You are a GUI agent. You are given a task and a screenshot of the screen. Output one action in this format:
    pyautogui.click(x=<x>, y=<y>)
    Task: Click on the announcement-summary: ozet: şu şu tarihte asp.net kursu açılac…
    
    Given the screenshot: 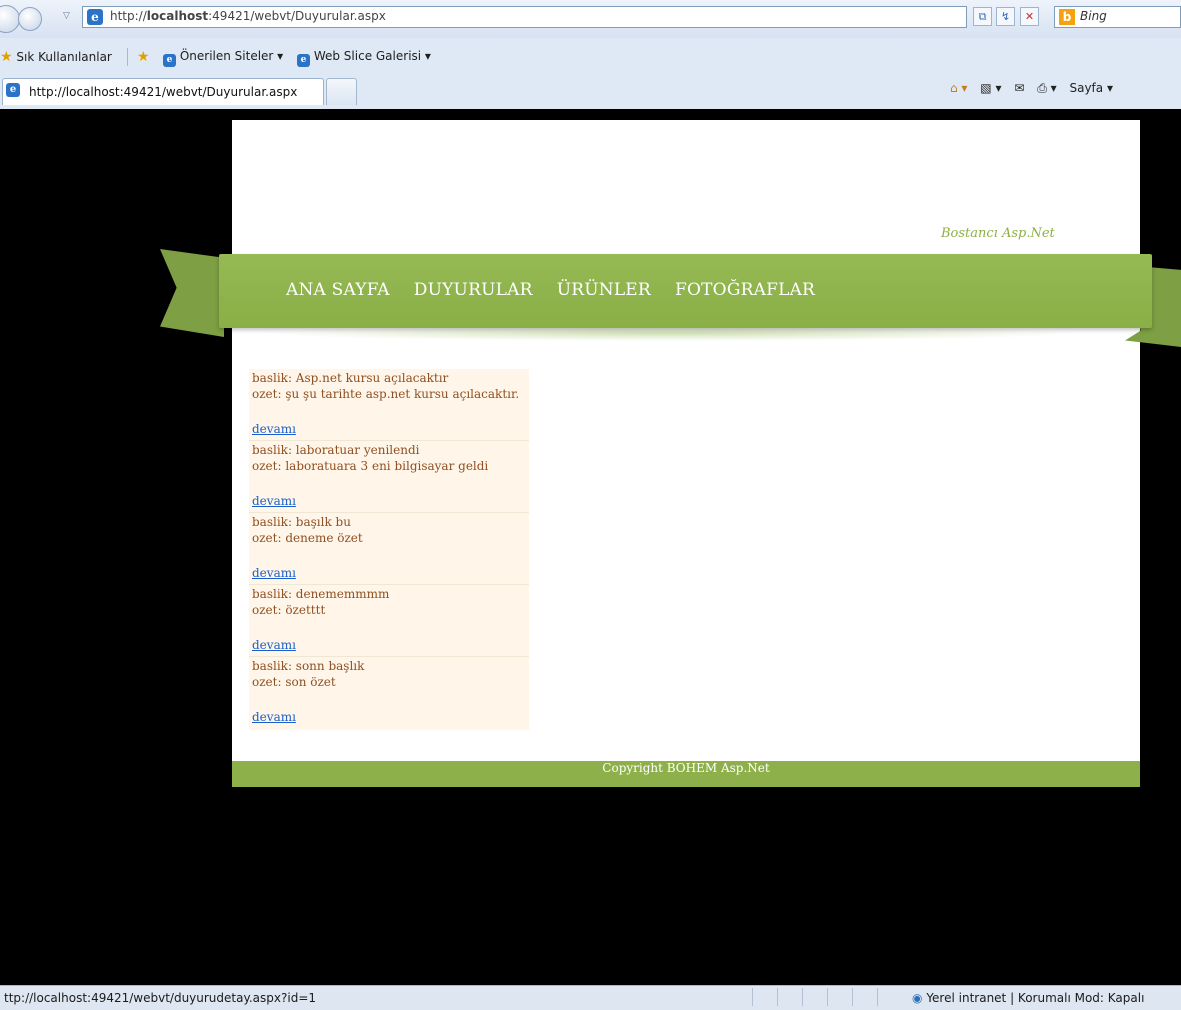 What is the action you would take?
    pyautogui.click(x=386, y=394)
    